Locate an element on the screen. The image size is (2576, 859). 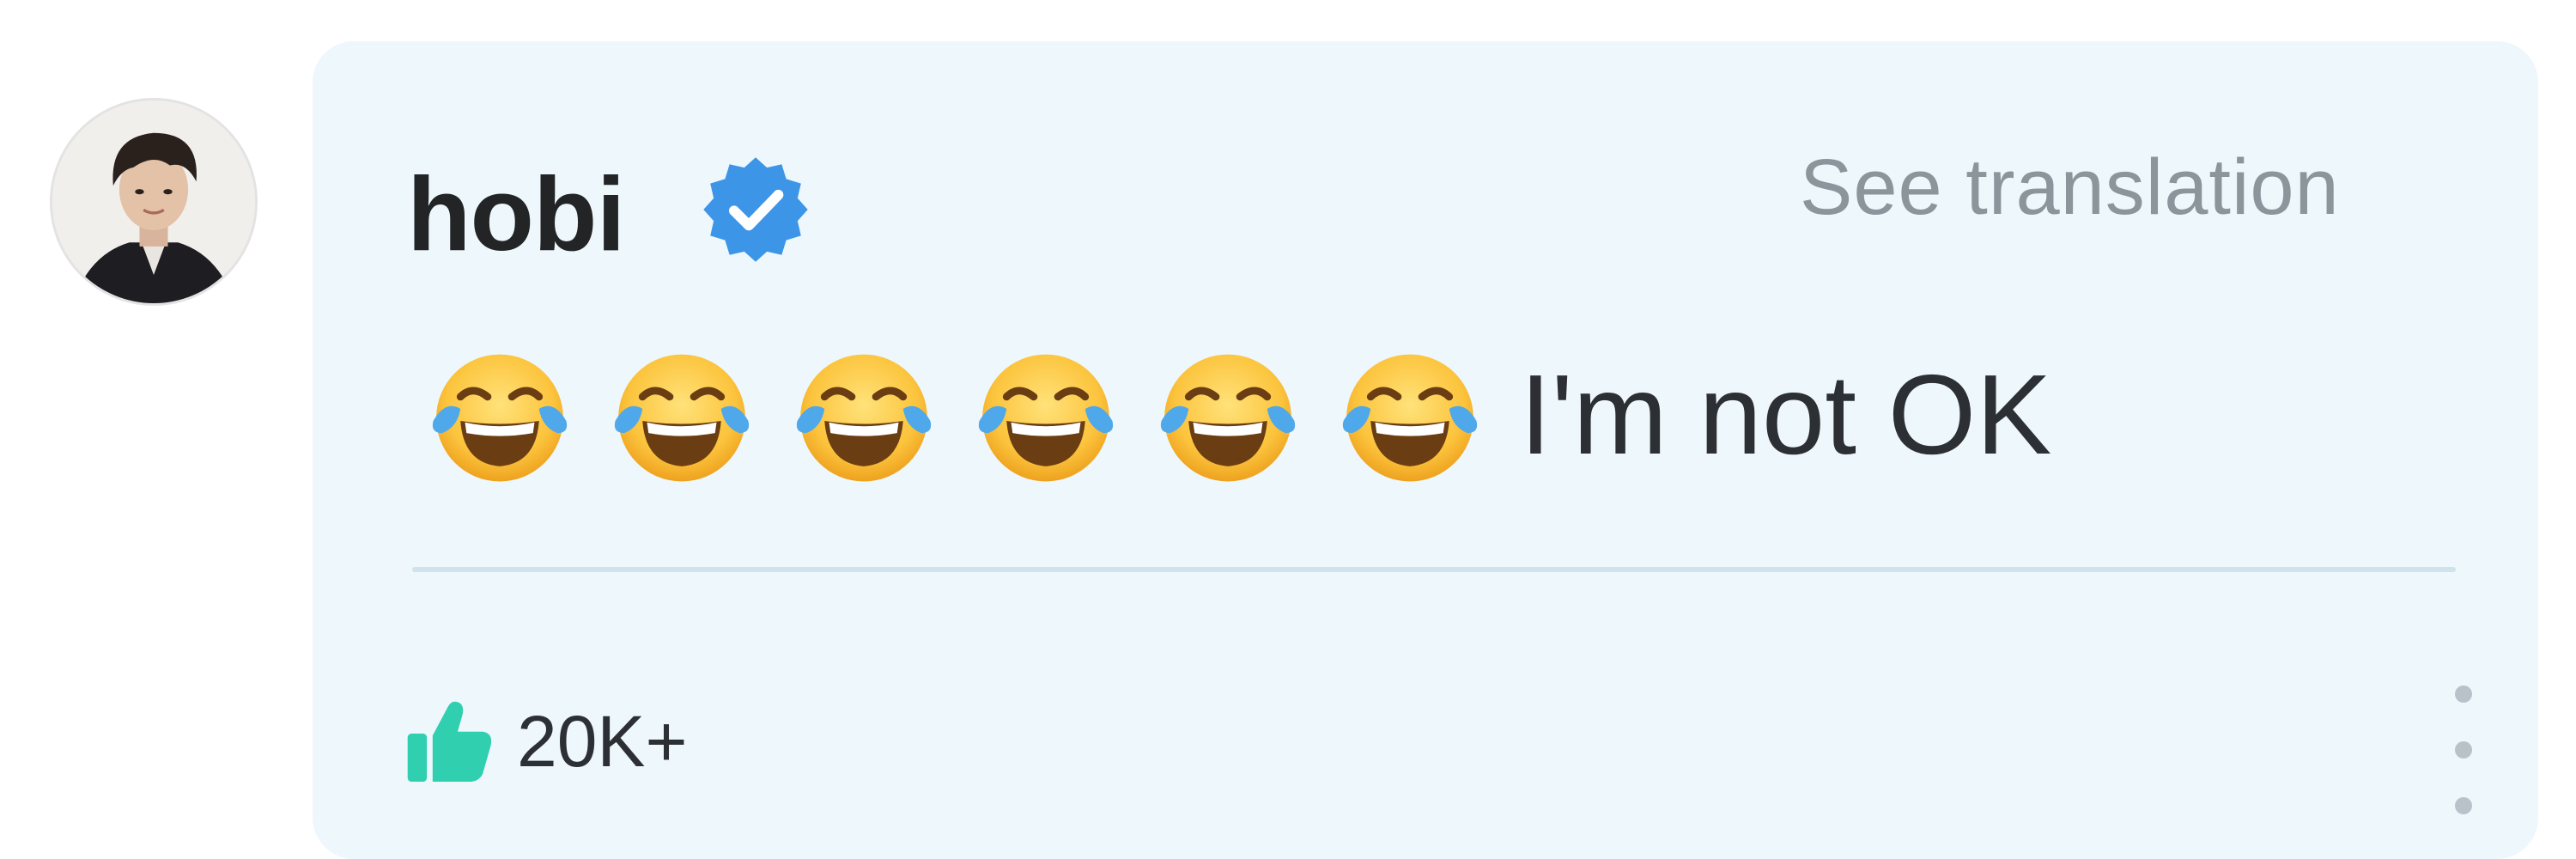
author-avatar is located at coordinates (154, 202).